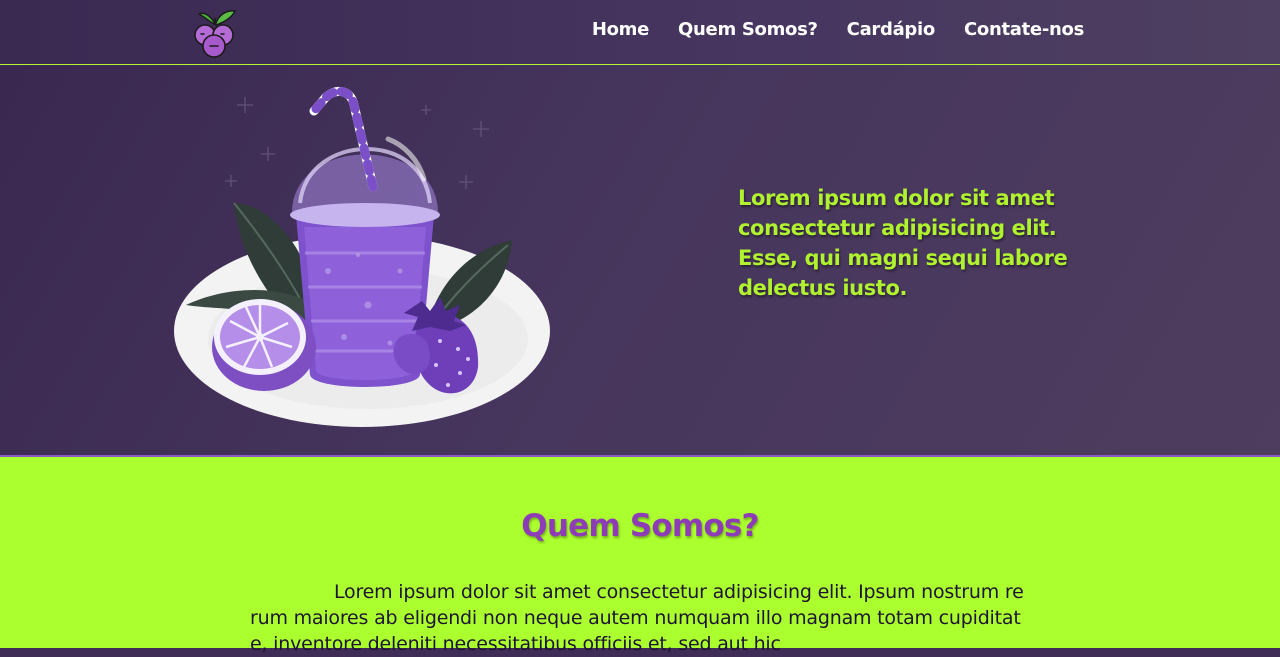  I want to click on nav-link-quem-somos: Quem Somos?, so click(748, 29).